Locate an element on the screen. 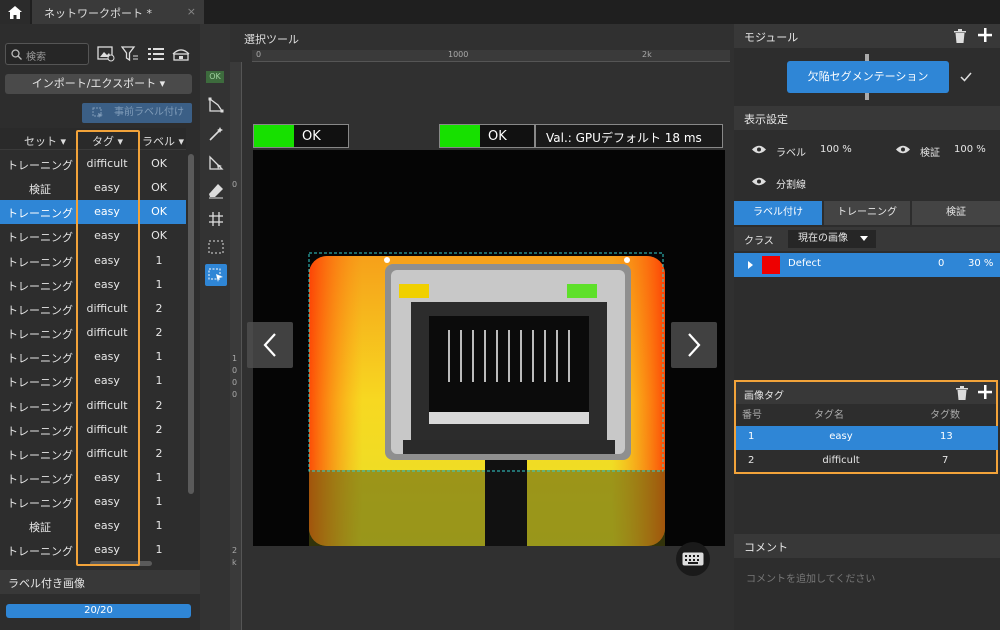 This screenshot has width=1000, height=630. image-tag-columns: 番号 タグ名 タグ数 is located at coordinates (867, 413).